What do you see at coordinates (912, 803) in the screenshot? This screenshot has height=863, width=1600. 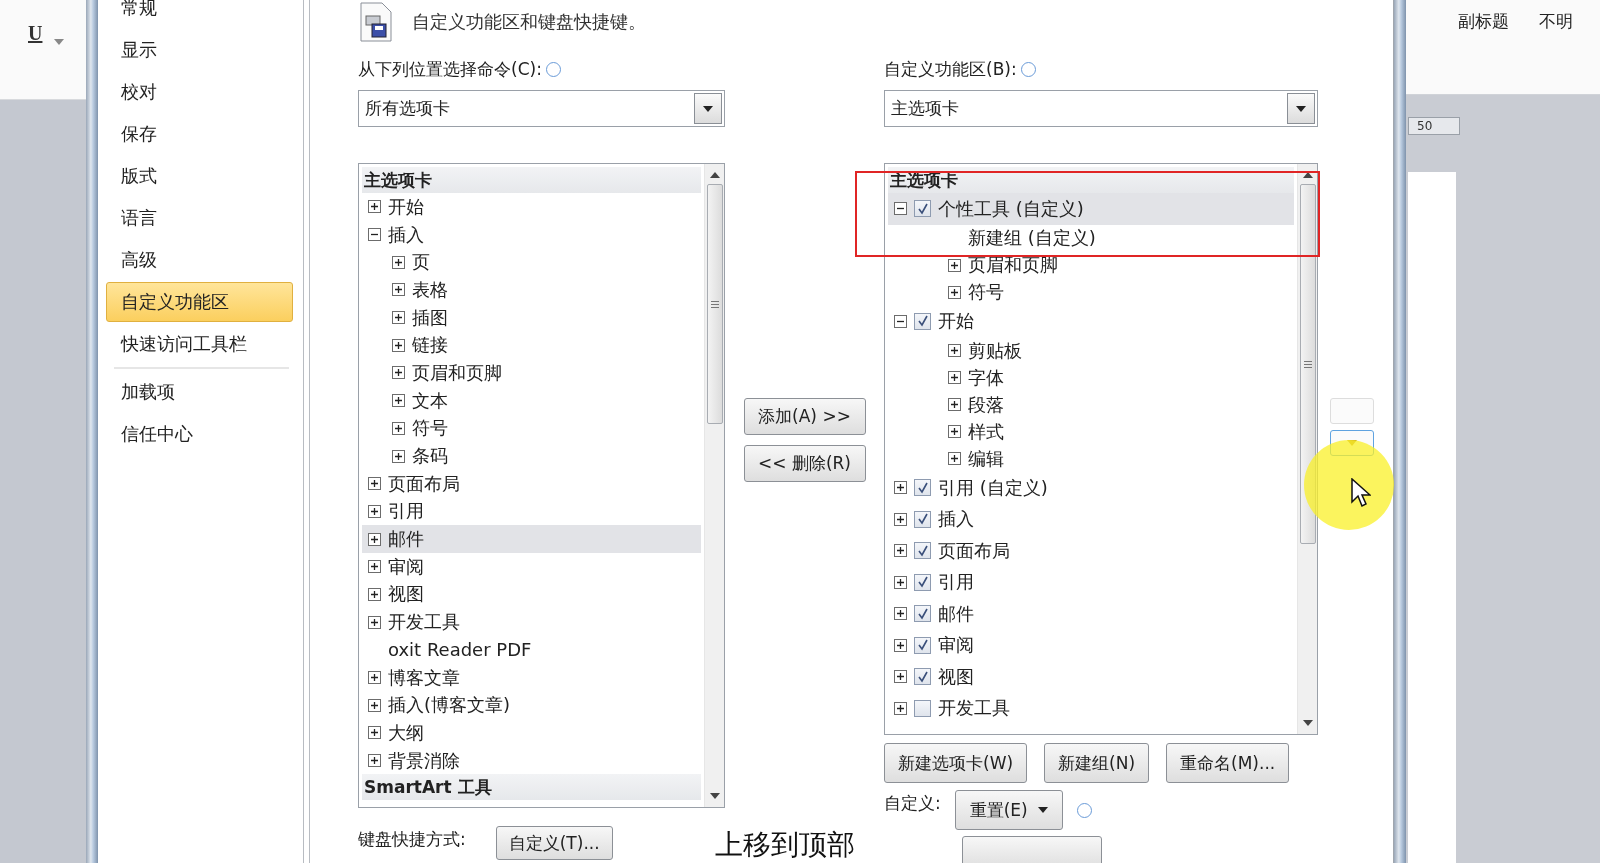 I see `field-label: 自定义:` at bounding box center [912, 803].